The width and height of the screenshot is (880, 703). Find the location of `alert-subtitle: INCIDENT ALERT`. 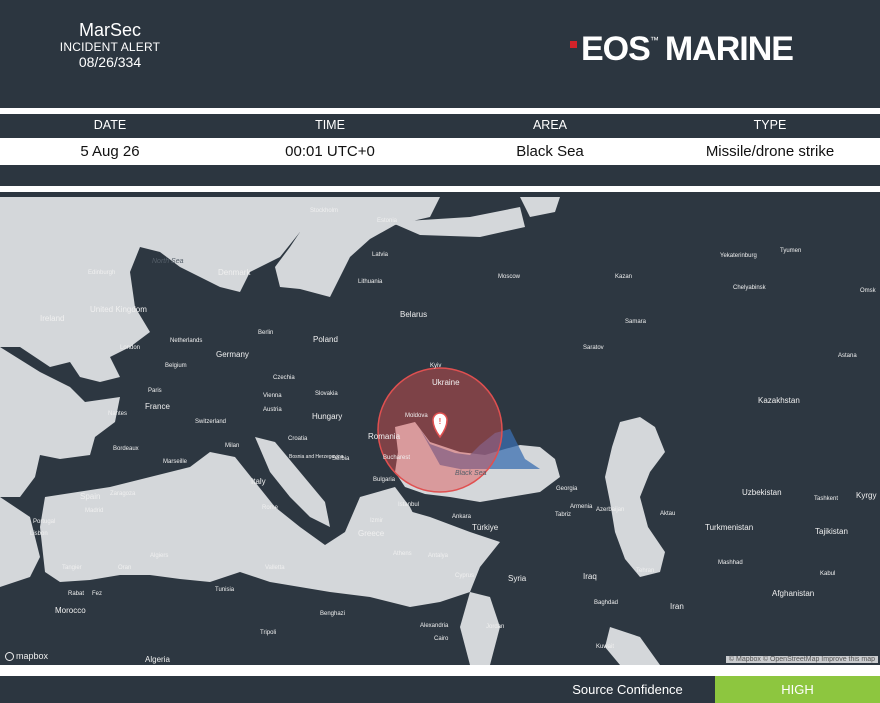

alert-subtitle: INCIDENT ALERT is located at coordinates (110, 46).